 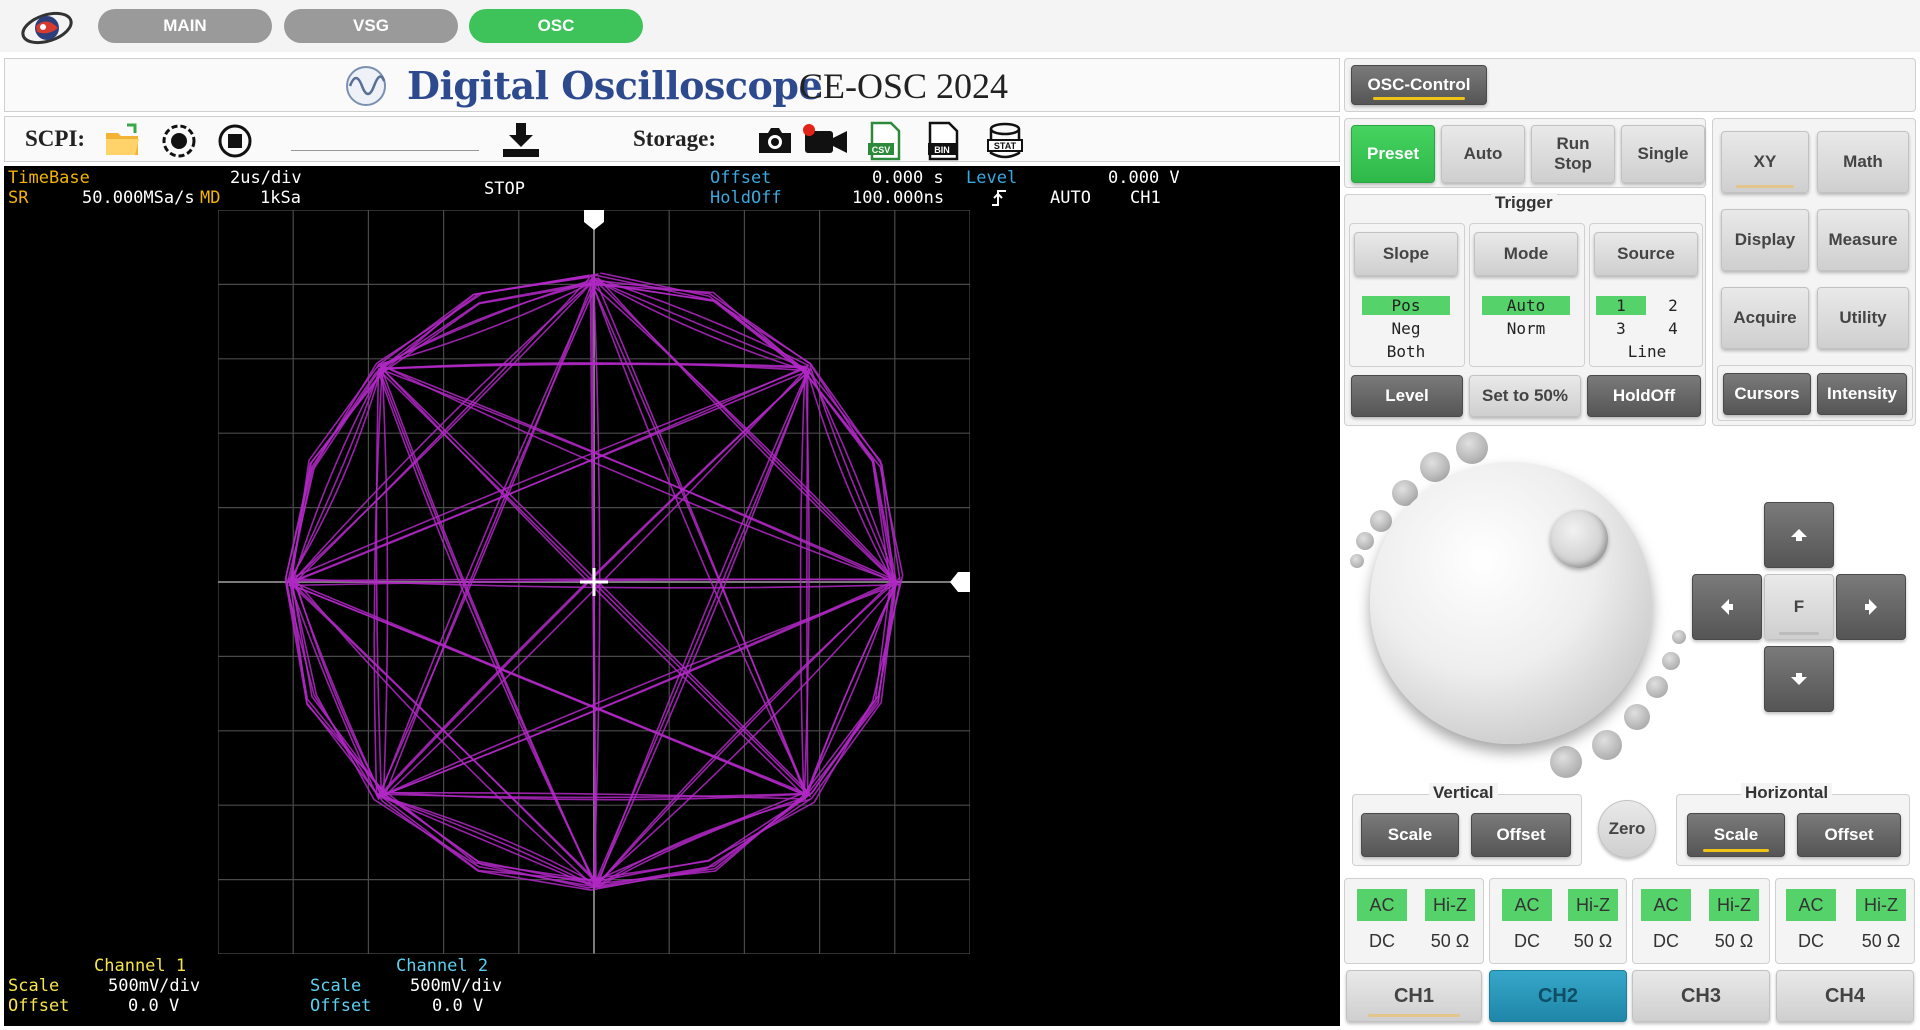 I want to click on ch4-dc-option: DC, so click(x=1811, y=941).